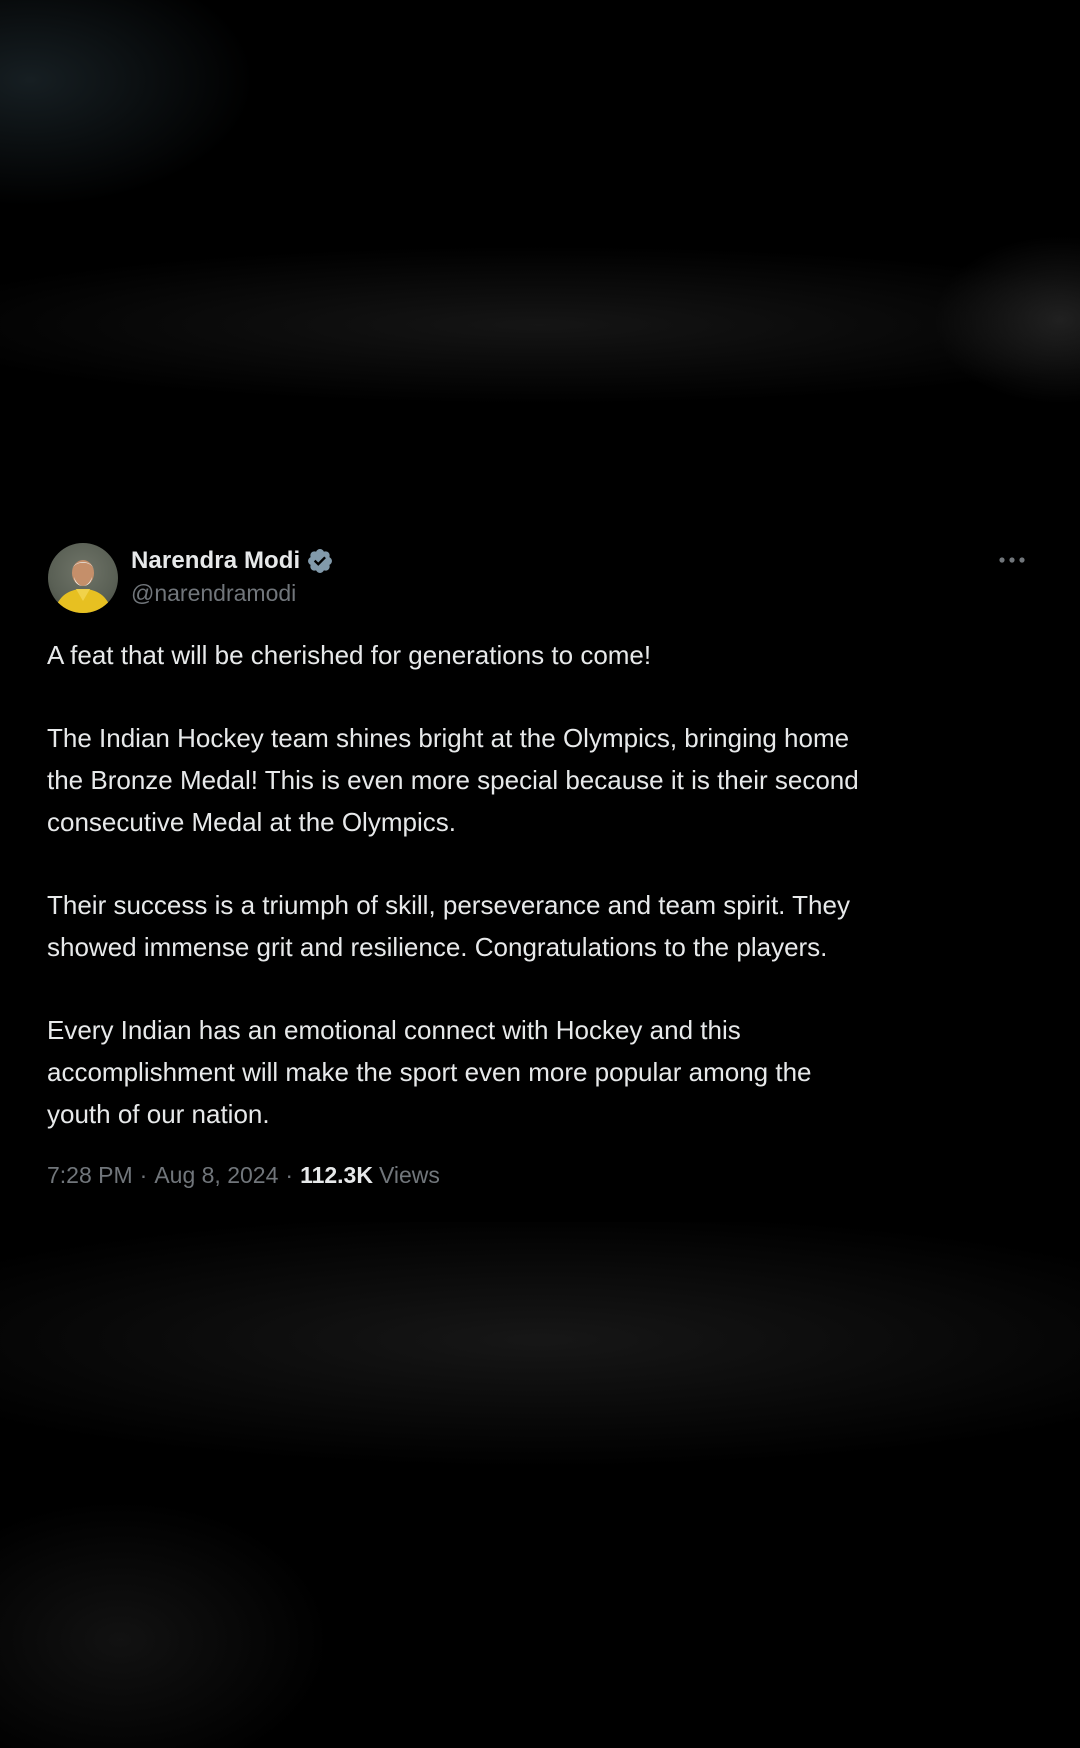 The width and height of the screenshot is (1080, 1748). I want to click on author-name-row: Narendra Modi, so click(232, 561).